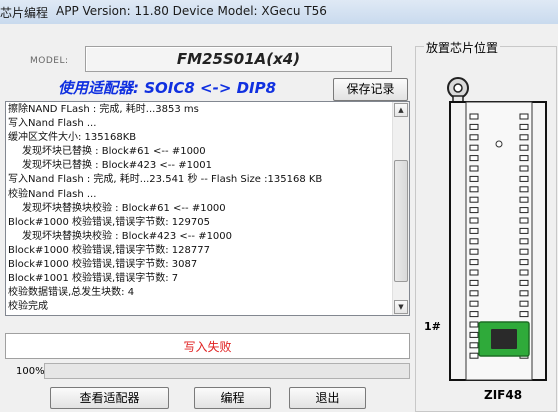 The width and height of the screenshot is (558, 412). What do you see at coordinates (497, 229) in the screenshot?
I see `zif-socket-icon` at bounding box center [497, 229].